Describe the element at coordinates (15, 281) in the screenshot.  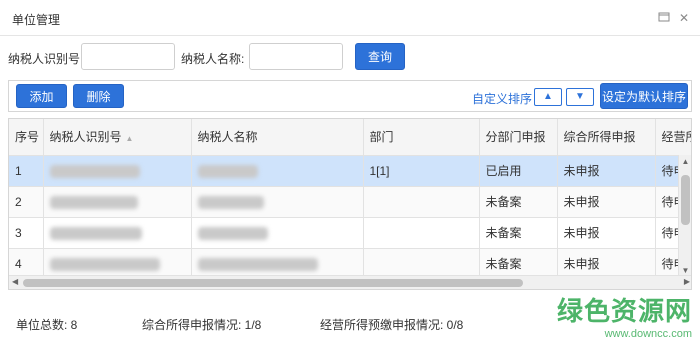
I see `scroll-left-icon: ◀` at that location.